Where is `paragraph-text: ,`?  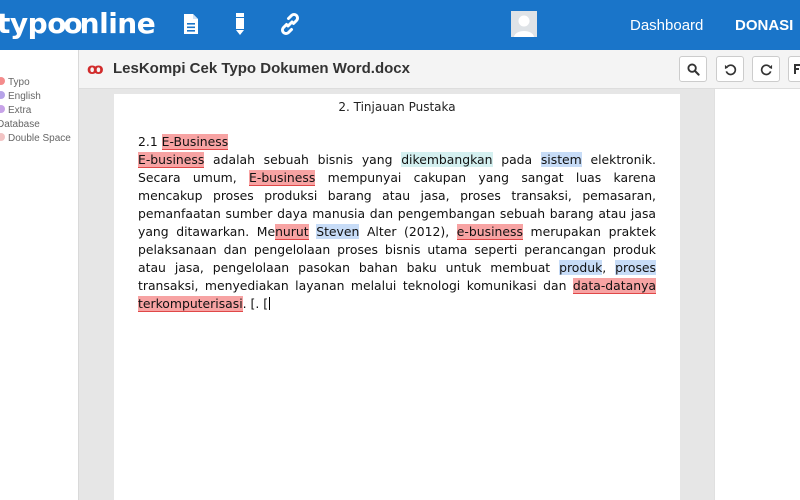
paragraph-text: , is located at coordinates (609, 267).